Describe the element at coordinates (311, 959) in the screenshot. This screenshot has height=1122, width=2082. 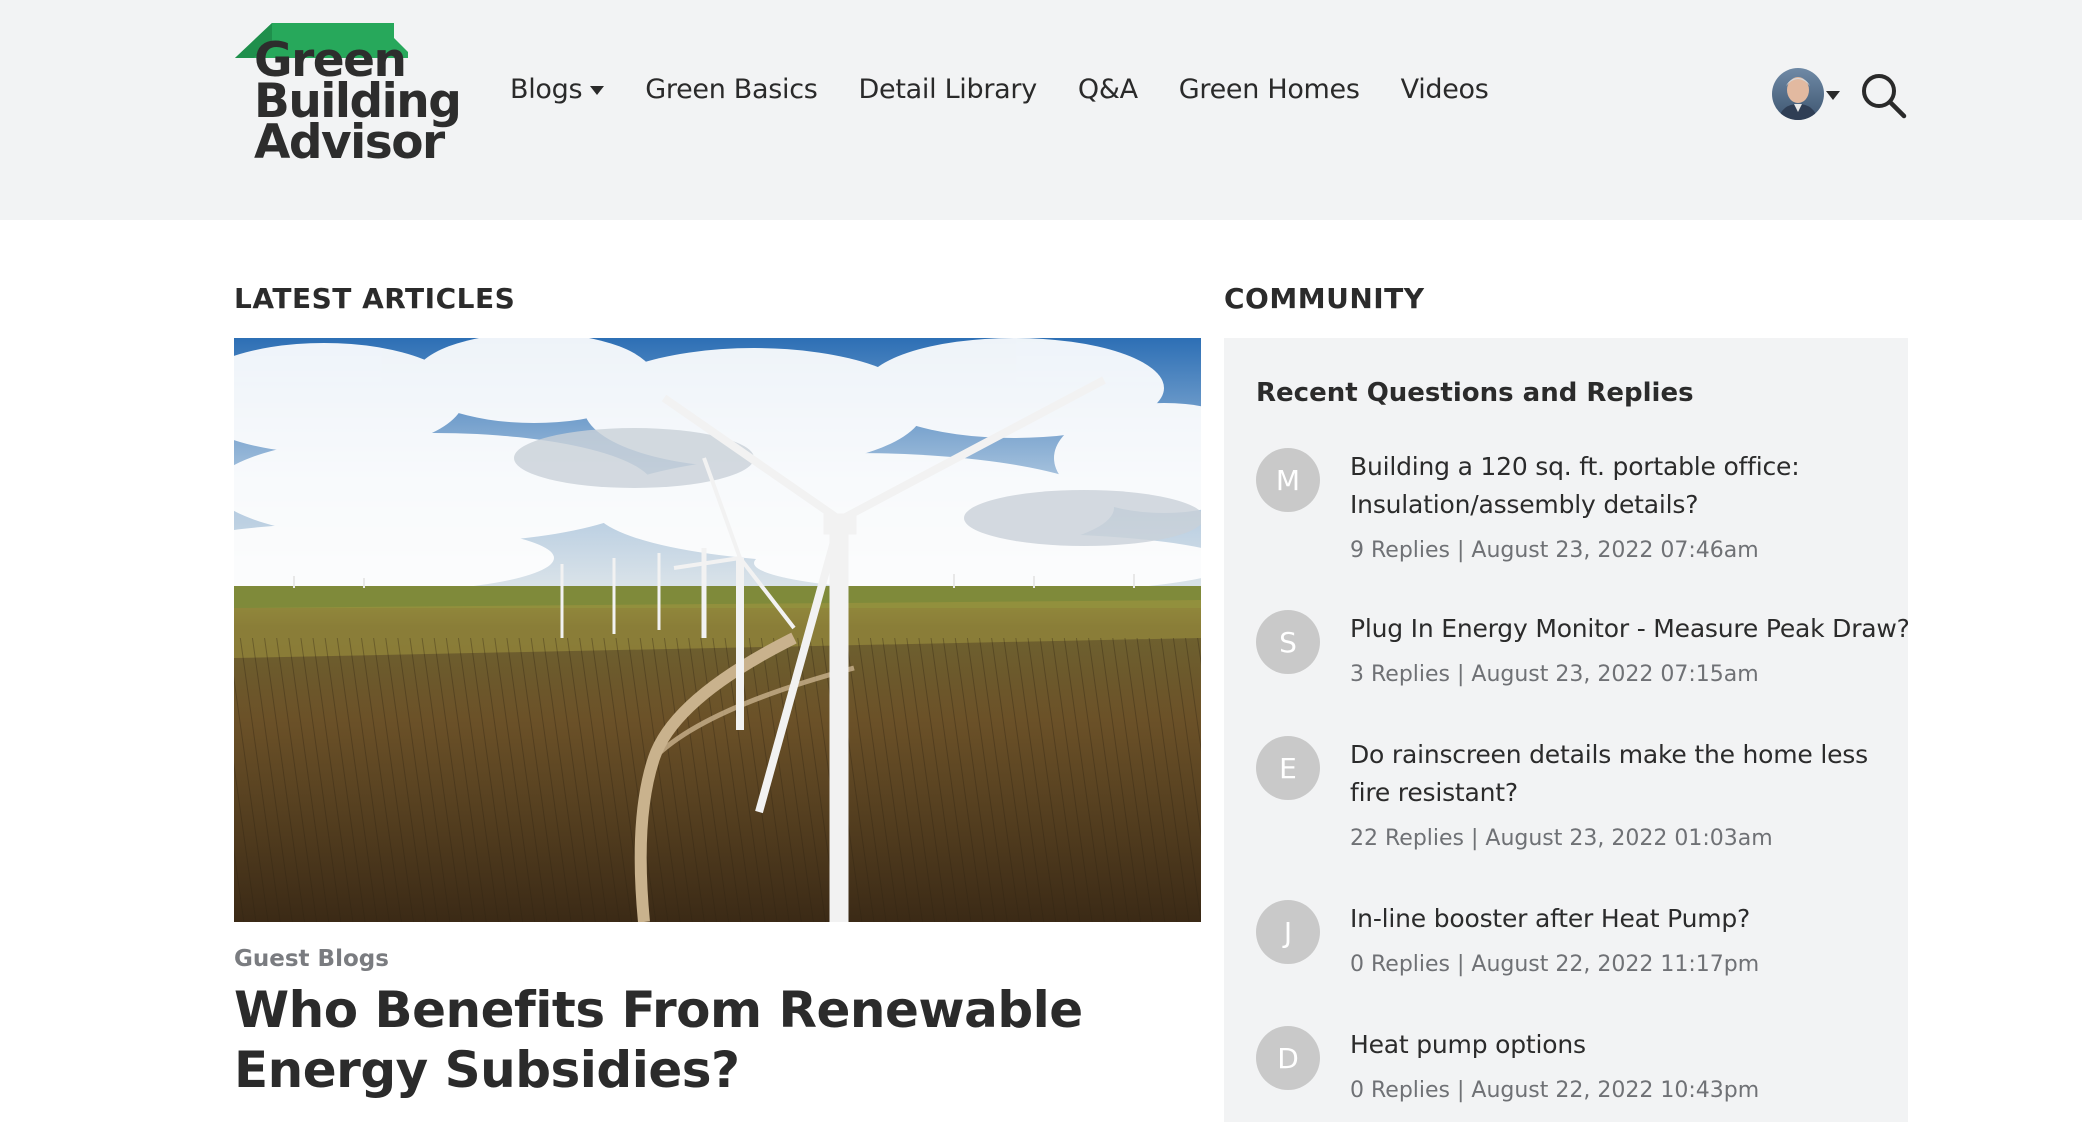
I see `article-category: Guest Blogs` at that location.